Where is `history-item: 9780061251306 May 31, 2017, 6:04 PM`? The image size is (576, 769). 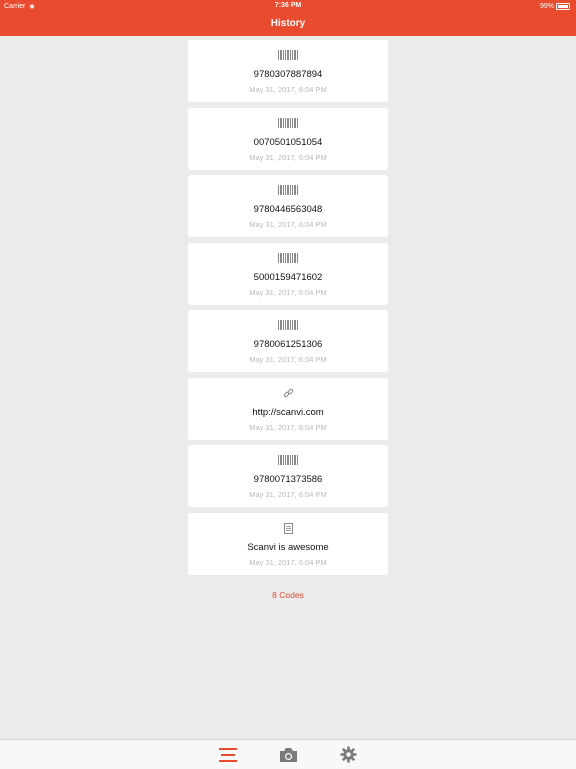
history-item: 9780061251306 May 31, 2017, 6:04 PM is located at coordinates (288, 341).